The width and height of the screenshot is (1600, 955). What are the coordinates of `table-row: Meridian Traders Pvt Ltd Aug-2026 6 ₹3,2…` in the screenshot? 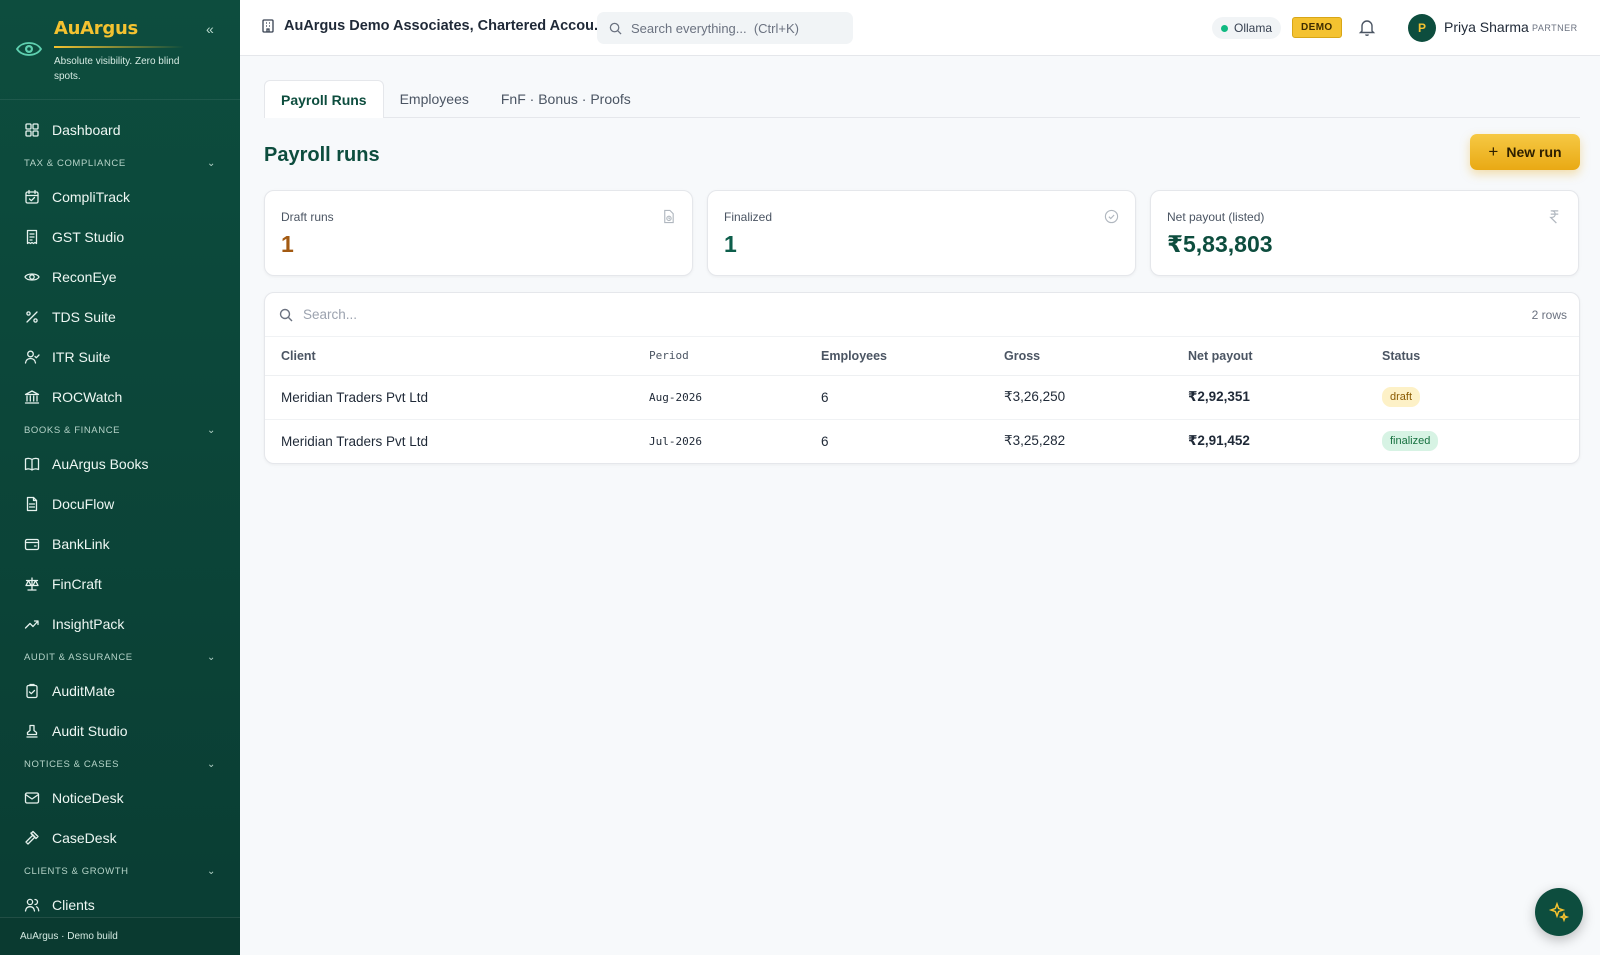 It's located at (922, 397).